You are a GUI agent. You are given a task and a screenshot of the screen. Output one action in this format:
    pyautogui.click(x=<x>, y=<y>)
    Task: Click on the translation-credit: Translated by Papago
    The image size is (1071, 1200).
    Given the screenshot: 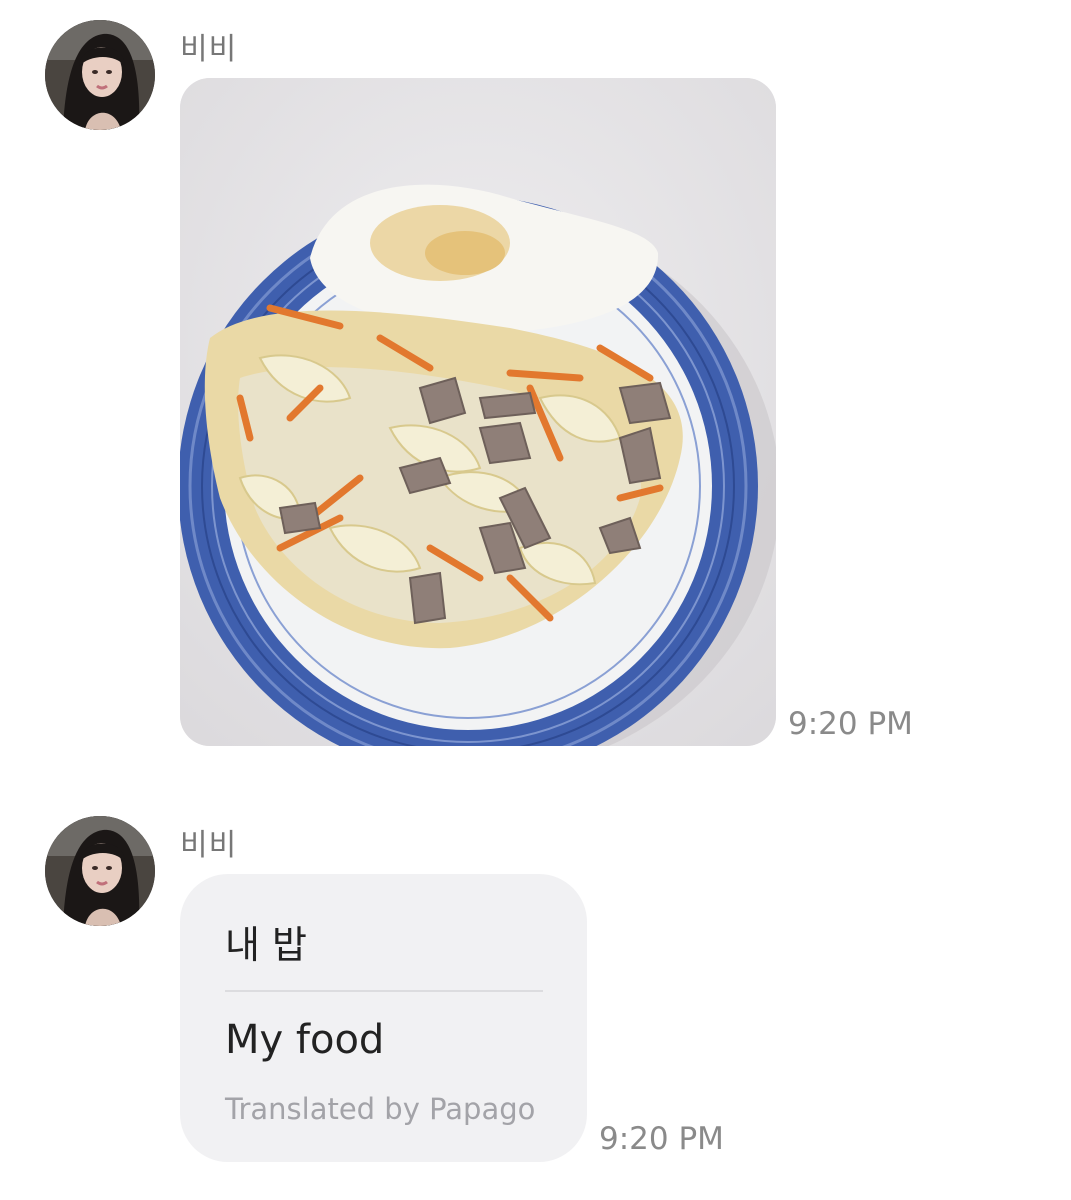 What is the action you would take?
    pyautogui.click(x=380, y=1109)
    